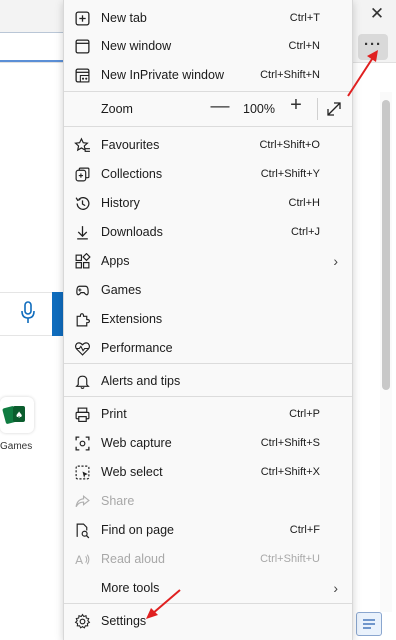 This screenshot has height=640, width=396. I want to click on menu-item-label: Settings, so click(124, 620).